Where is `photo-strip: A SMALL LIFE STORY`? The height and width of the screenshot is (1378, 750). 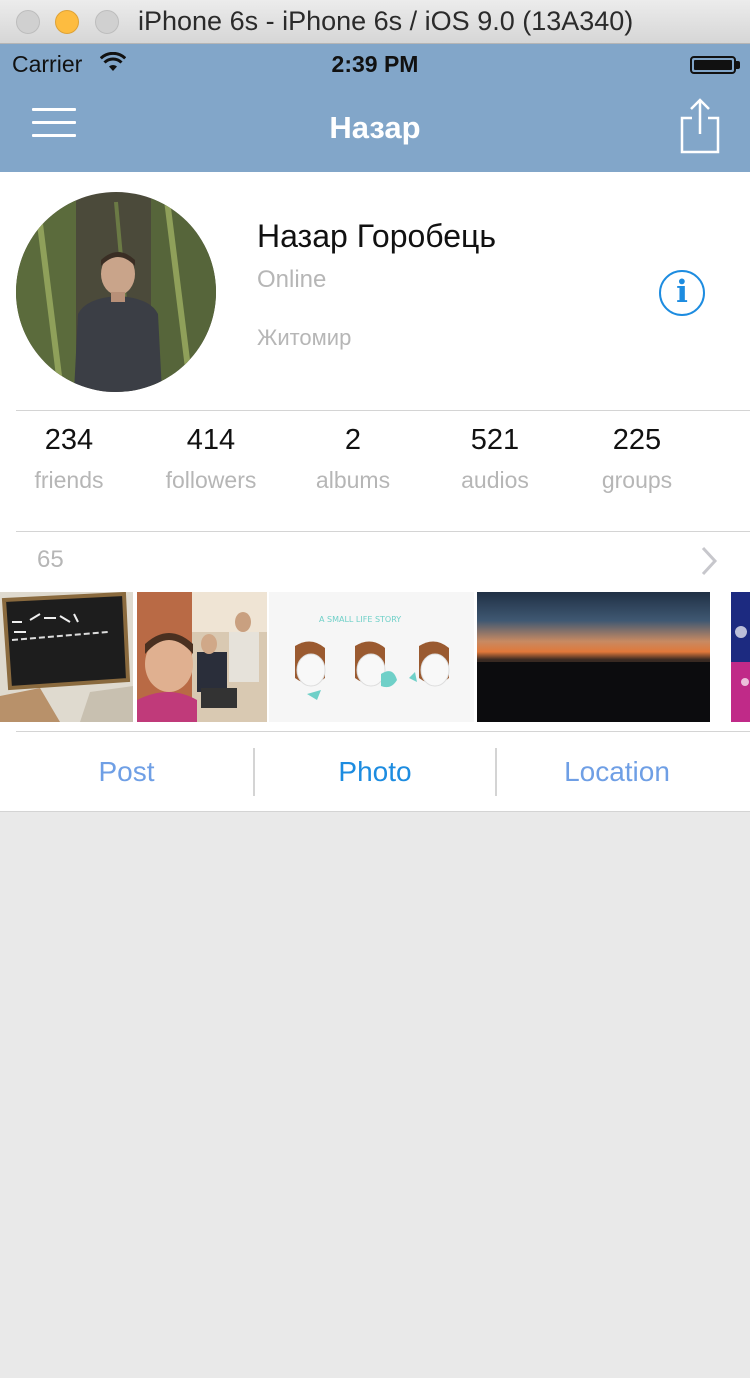
photo-strip: A SMALL LIFE STORY is located at coordinates (375, 657).